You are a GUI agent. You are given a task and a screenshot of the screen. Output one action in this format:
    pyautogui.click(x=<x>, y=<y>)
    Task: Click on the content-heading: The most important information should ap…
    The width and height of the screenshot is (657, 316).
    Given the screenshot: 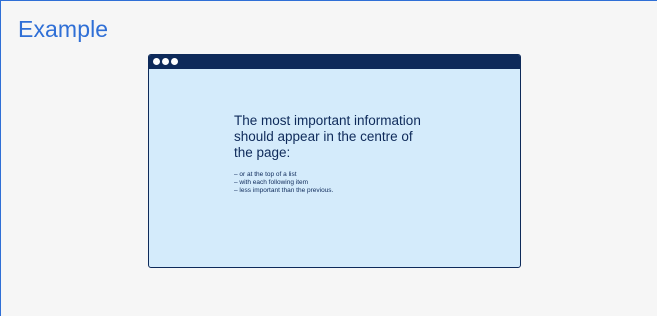 What is the action you would take?
    pyautogui.click(x=327, y=136)
    